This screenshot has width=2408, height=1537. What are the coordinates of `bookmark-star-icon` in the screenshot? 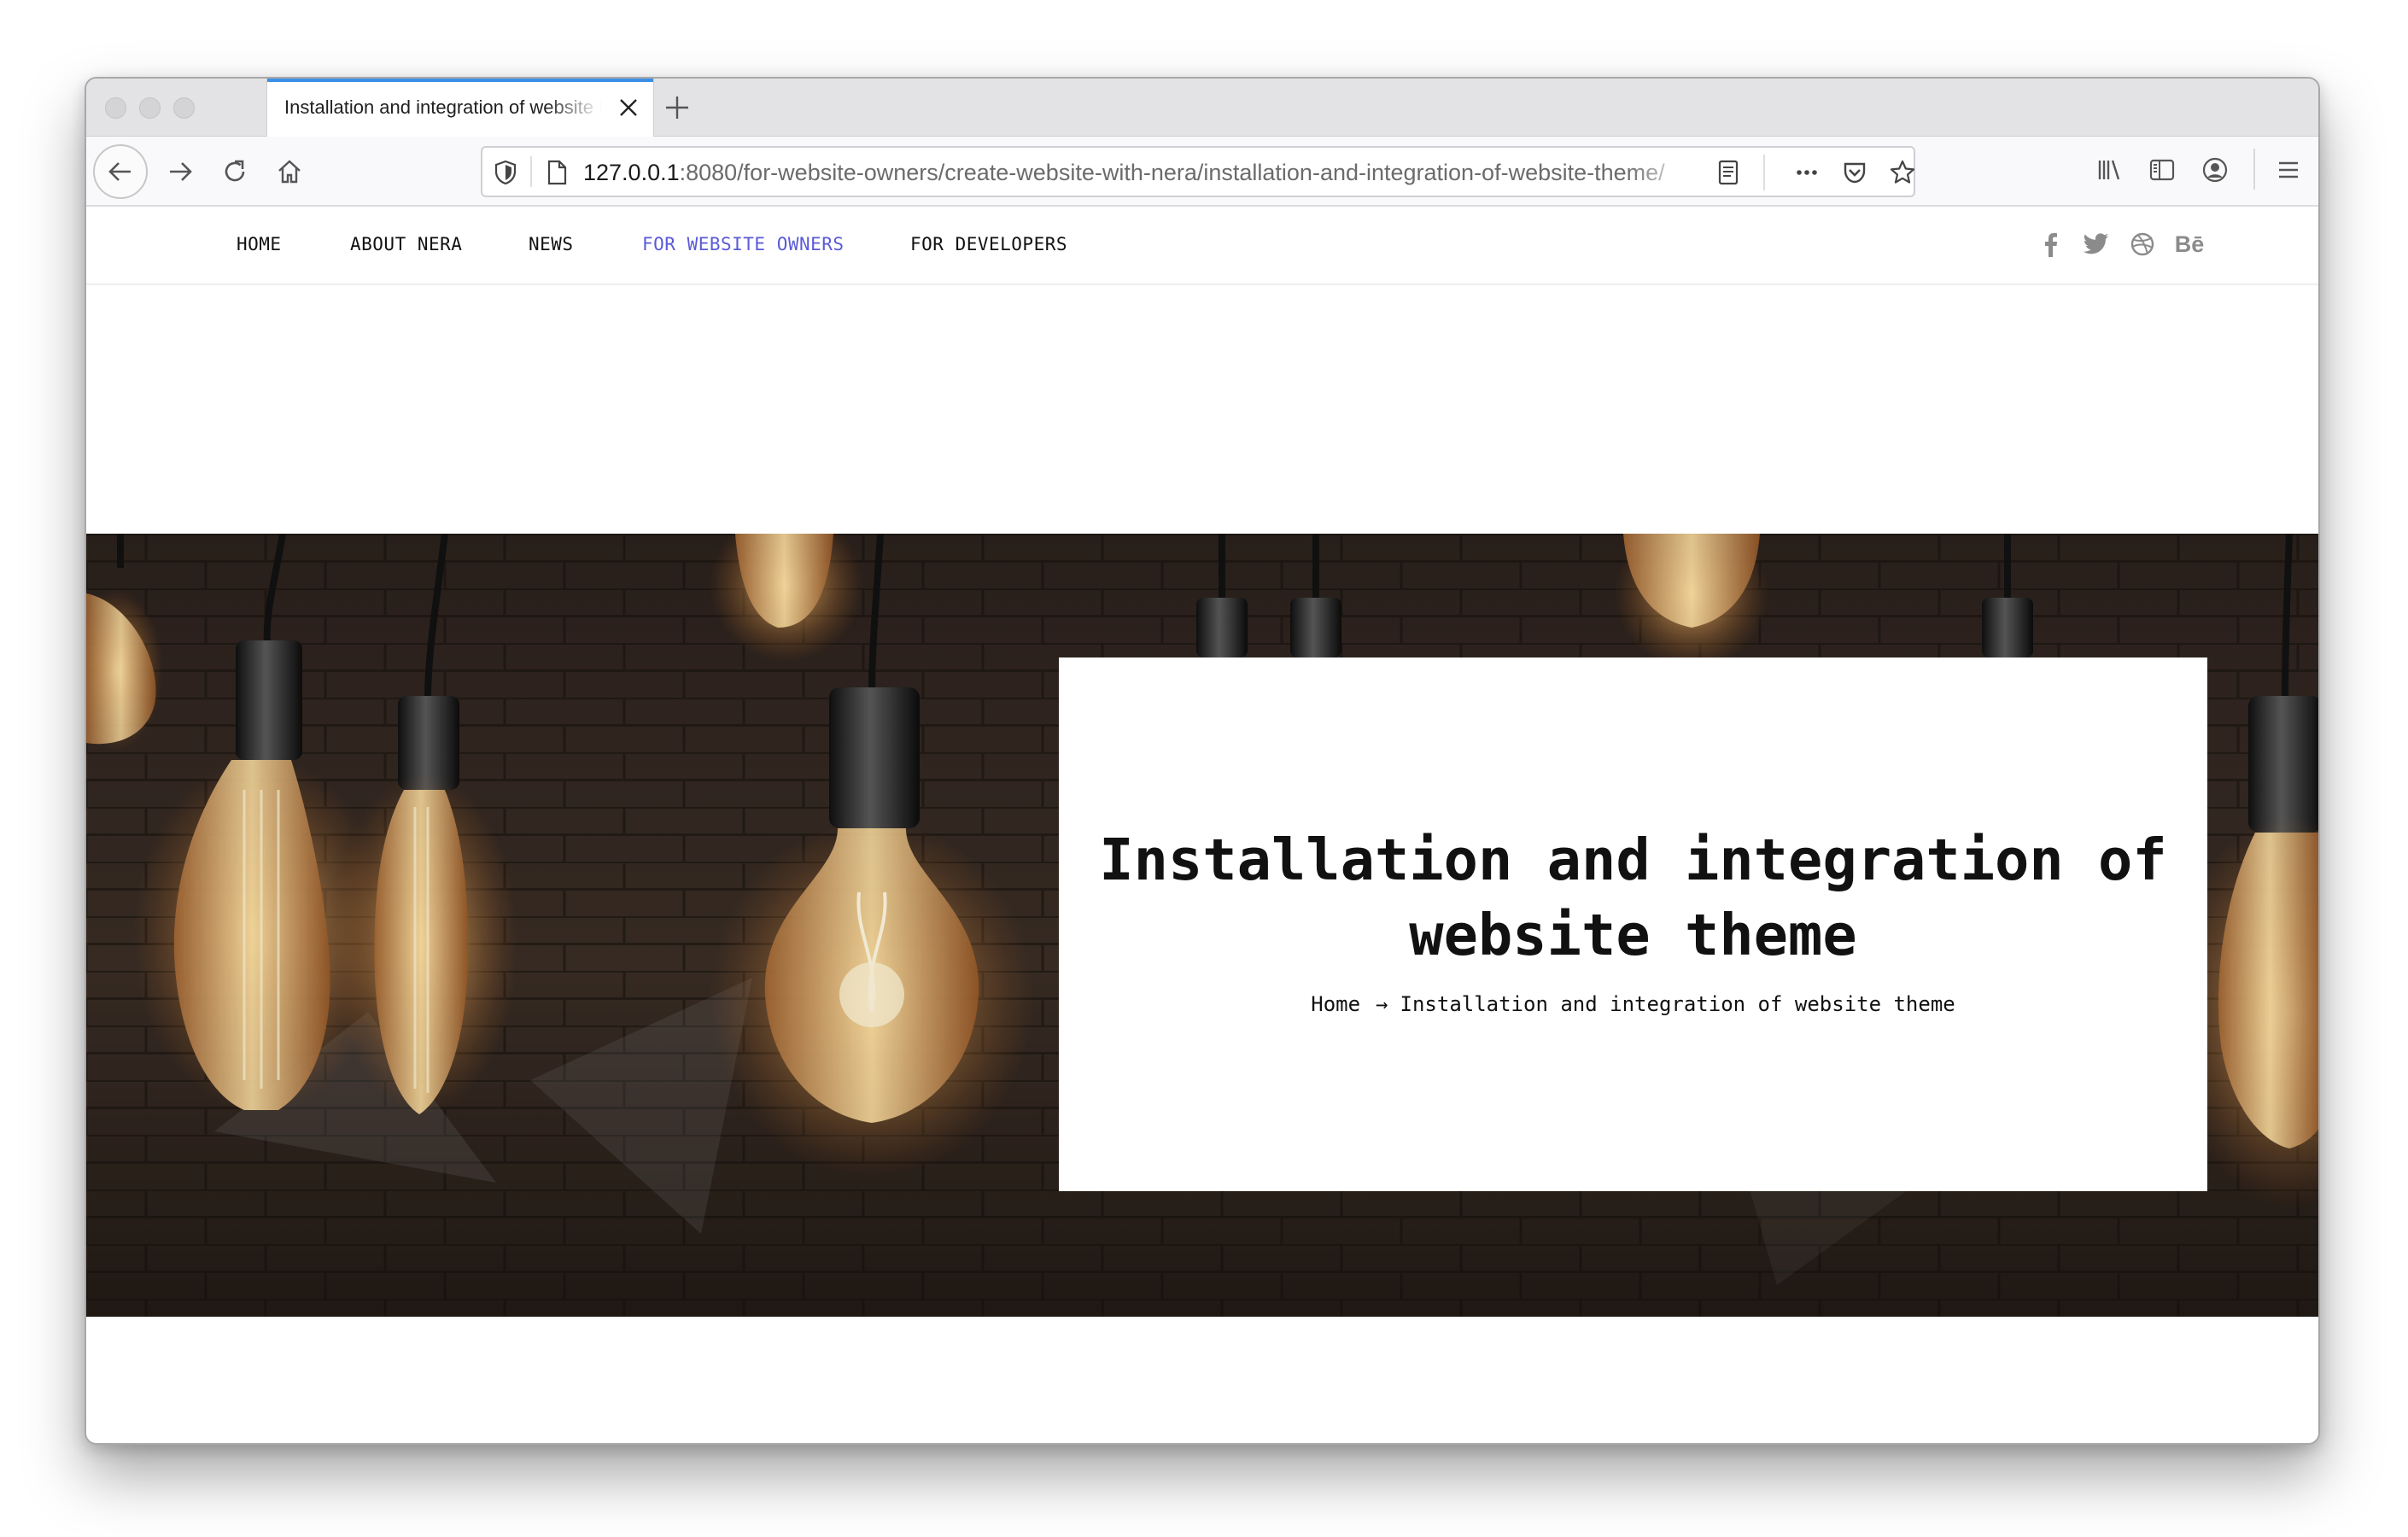 It's located at (1902, 172).